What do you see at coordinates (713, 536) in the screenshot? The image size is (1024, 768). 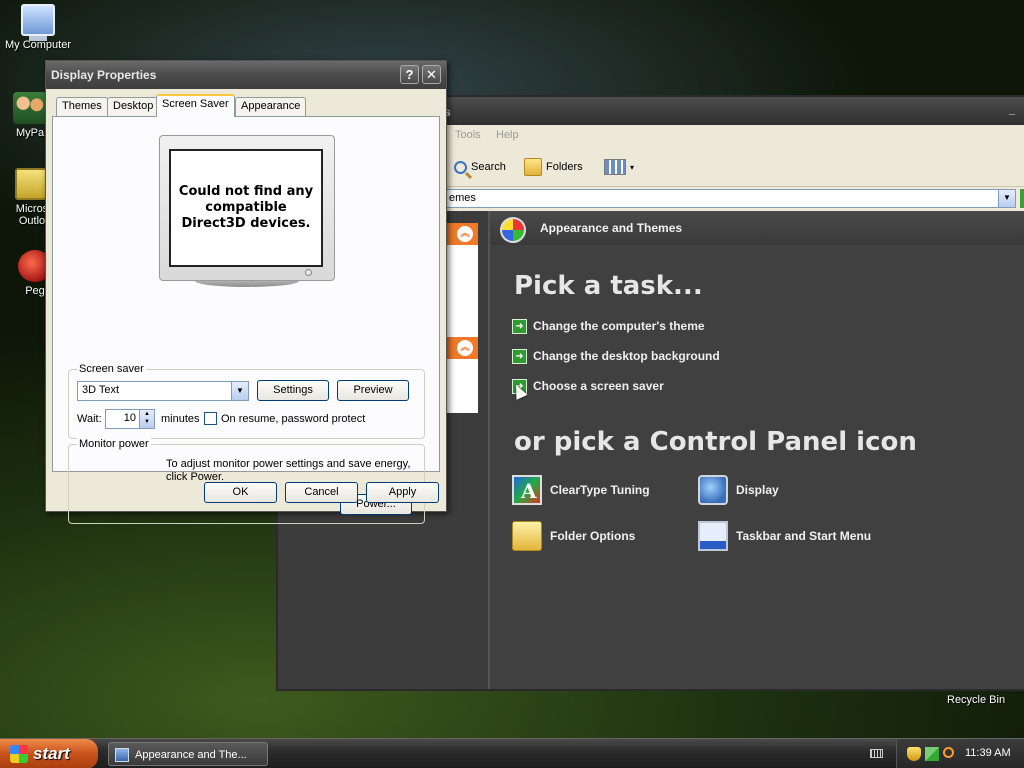 I see `taskbar-icon` at bounding box center [713, 536].